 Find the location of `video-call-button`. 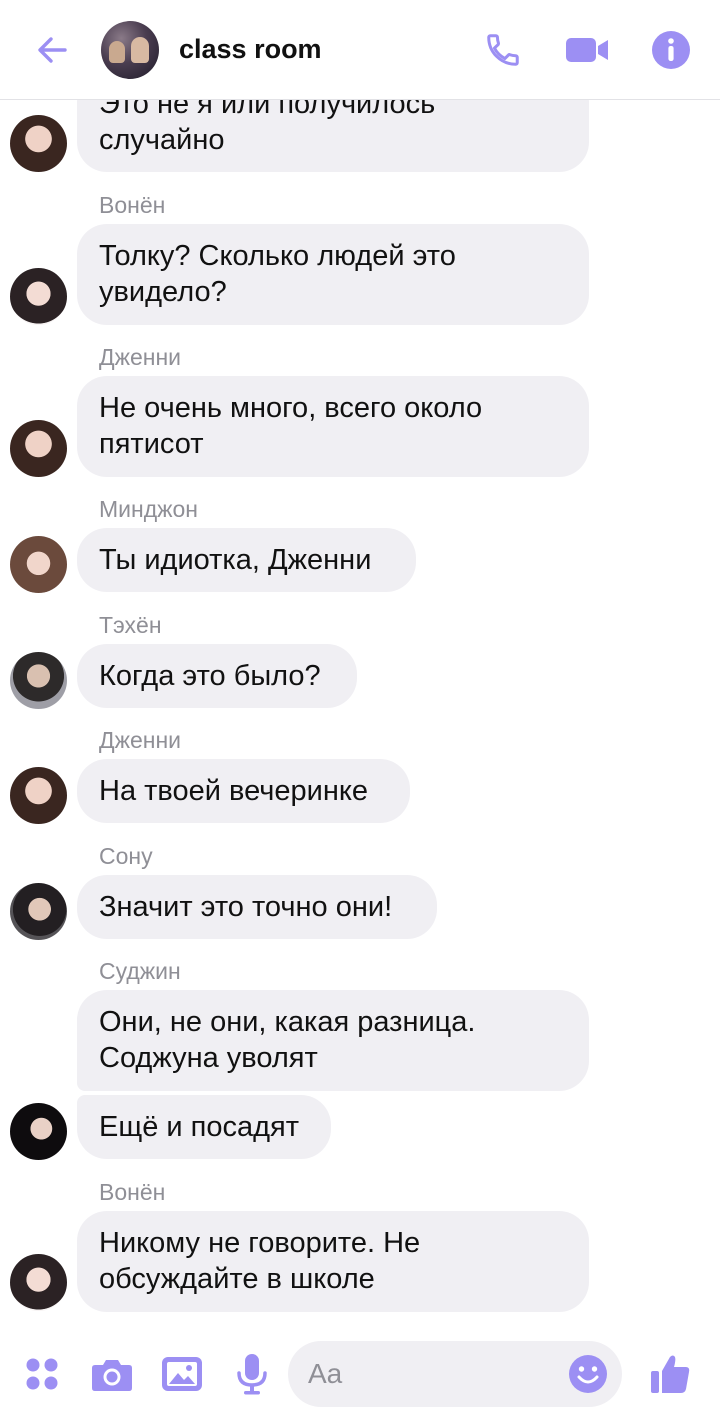

video-call-button is located at coordinates (587, 50).